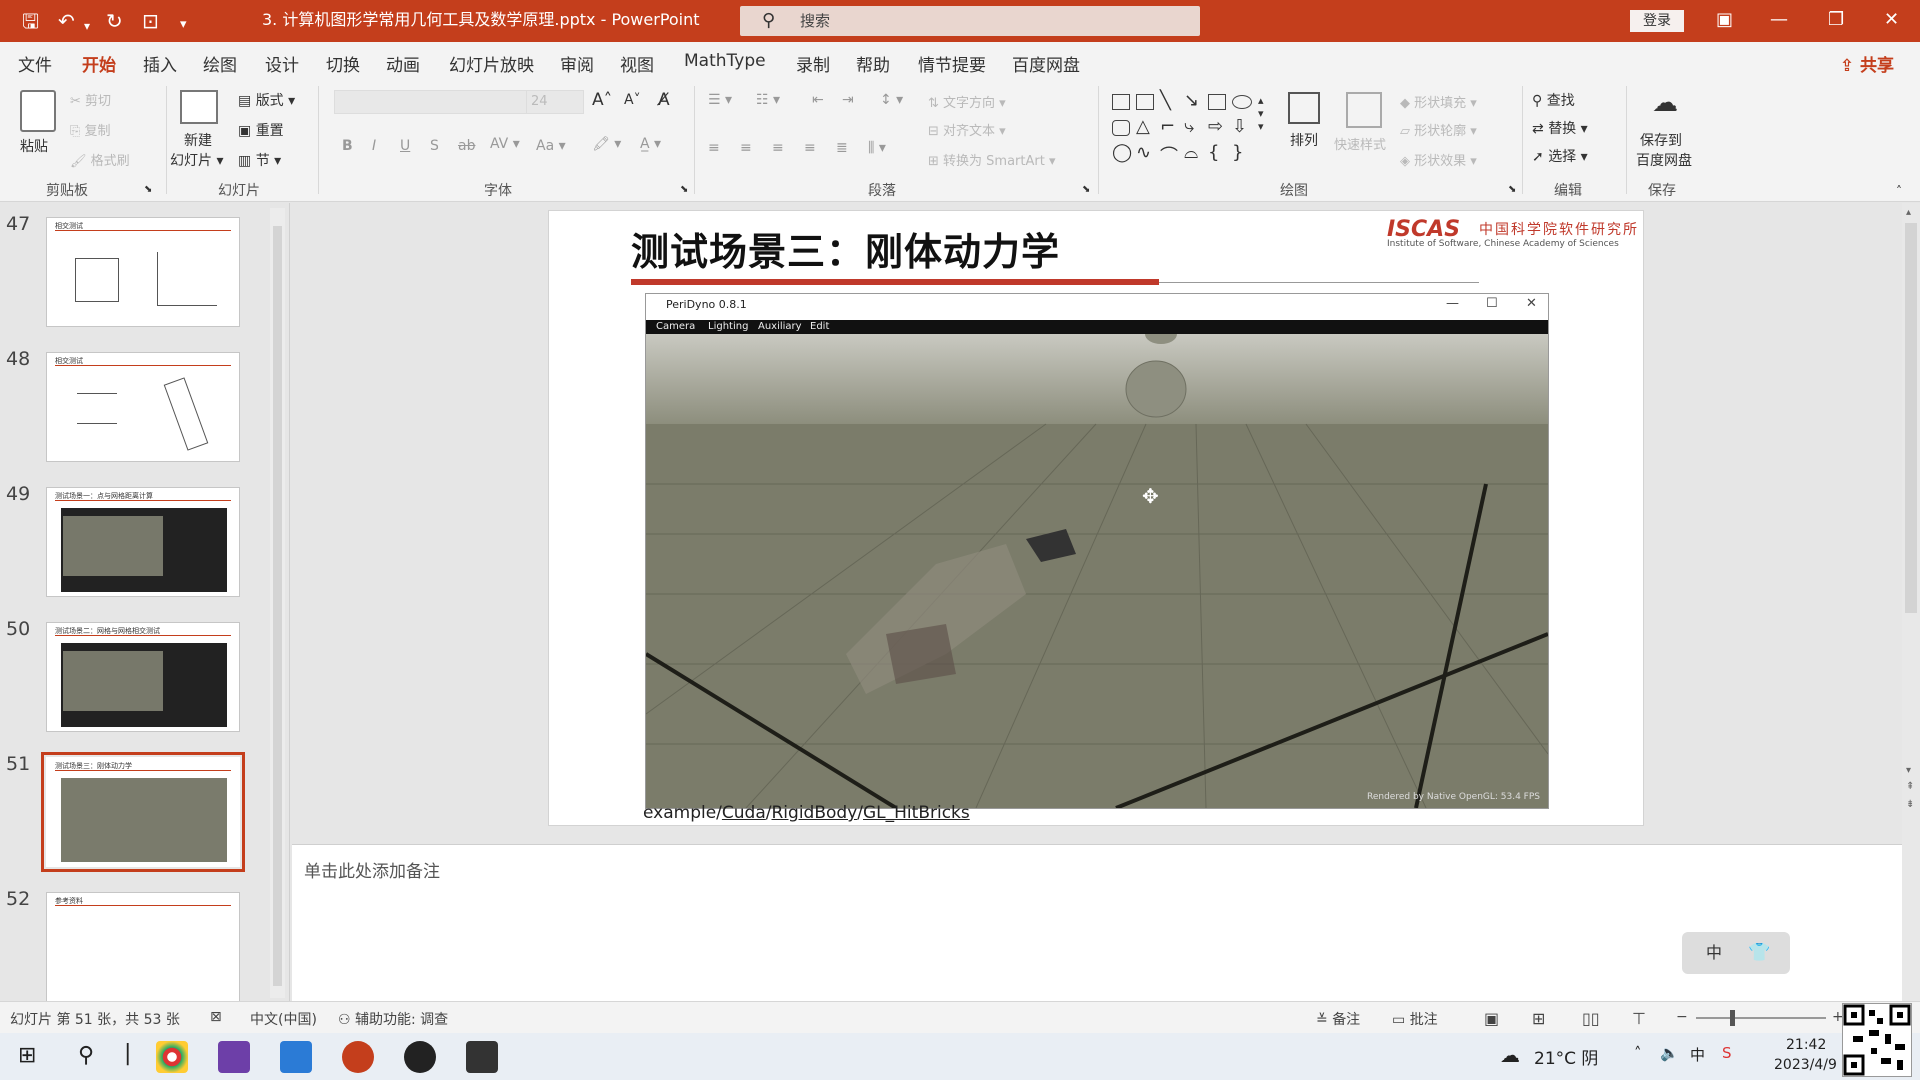  What do you see at coordinates (283, 1019) in the screenshot?
I see `language-indicator: 中文(中国)` at bounding box center [283, 1019].